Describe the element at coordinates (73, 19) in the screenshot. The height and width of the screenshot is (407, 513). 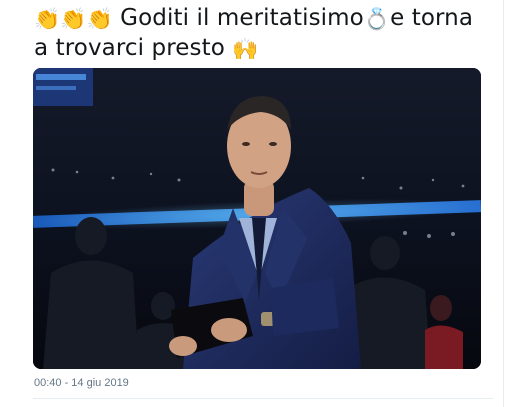
I see `clapping-hands-icon: 👏👏👏` at that location.